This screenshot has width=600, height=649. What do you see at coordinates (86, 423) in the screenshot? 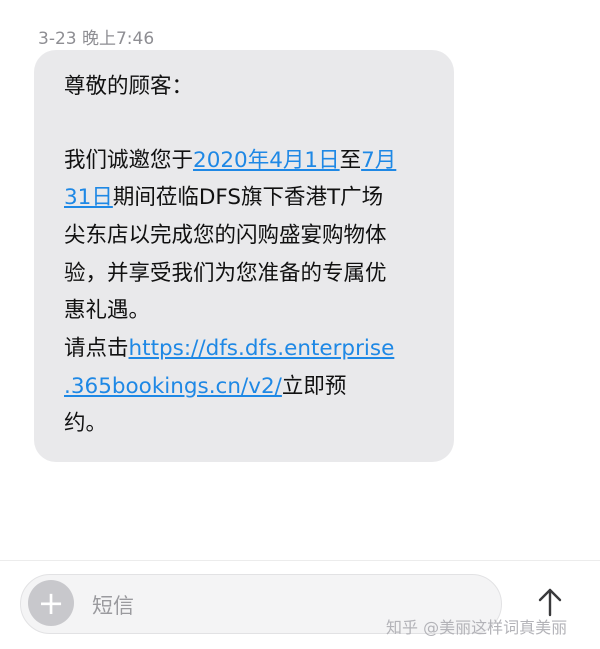
I see `message-line-8: 约。` at bounding box center [86, 423].